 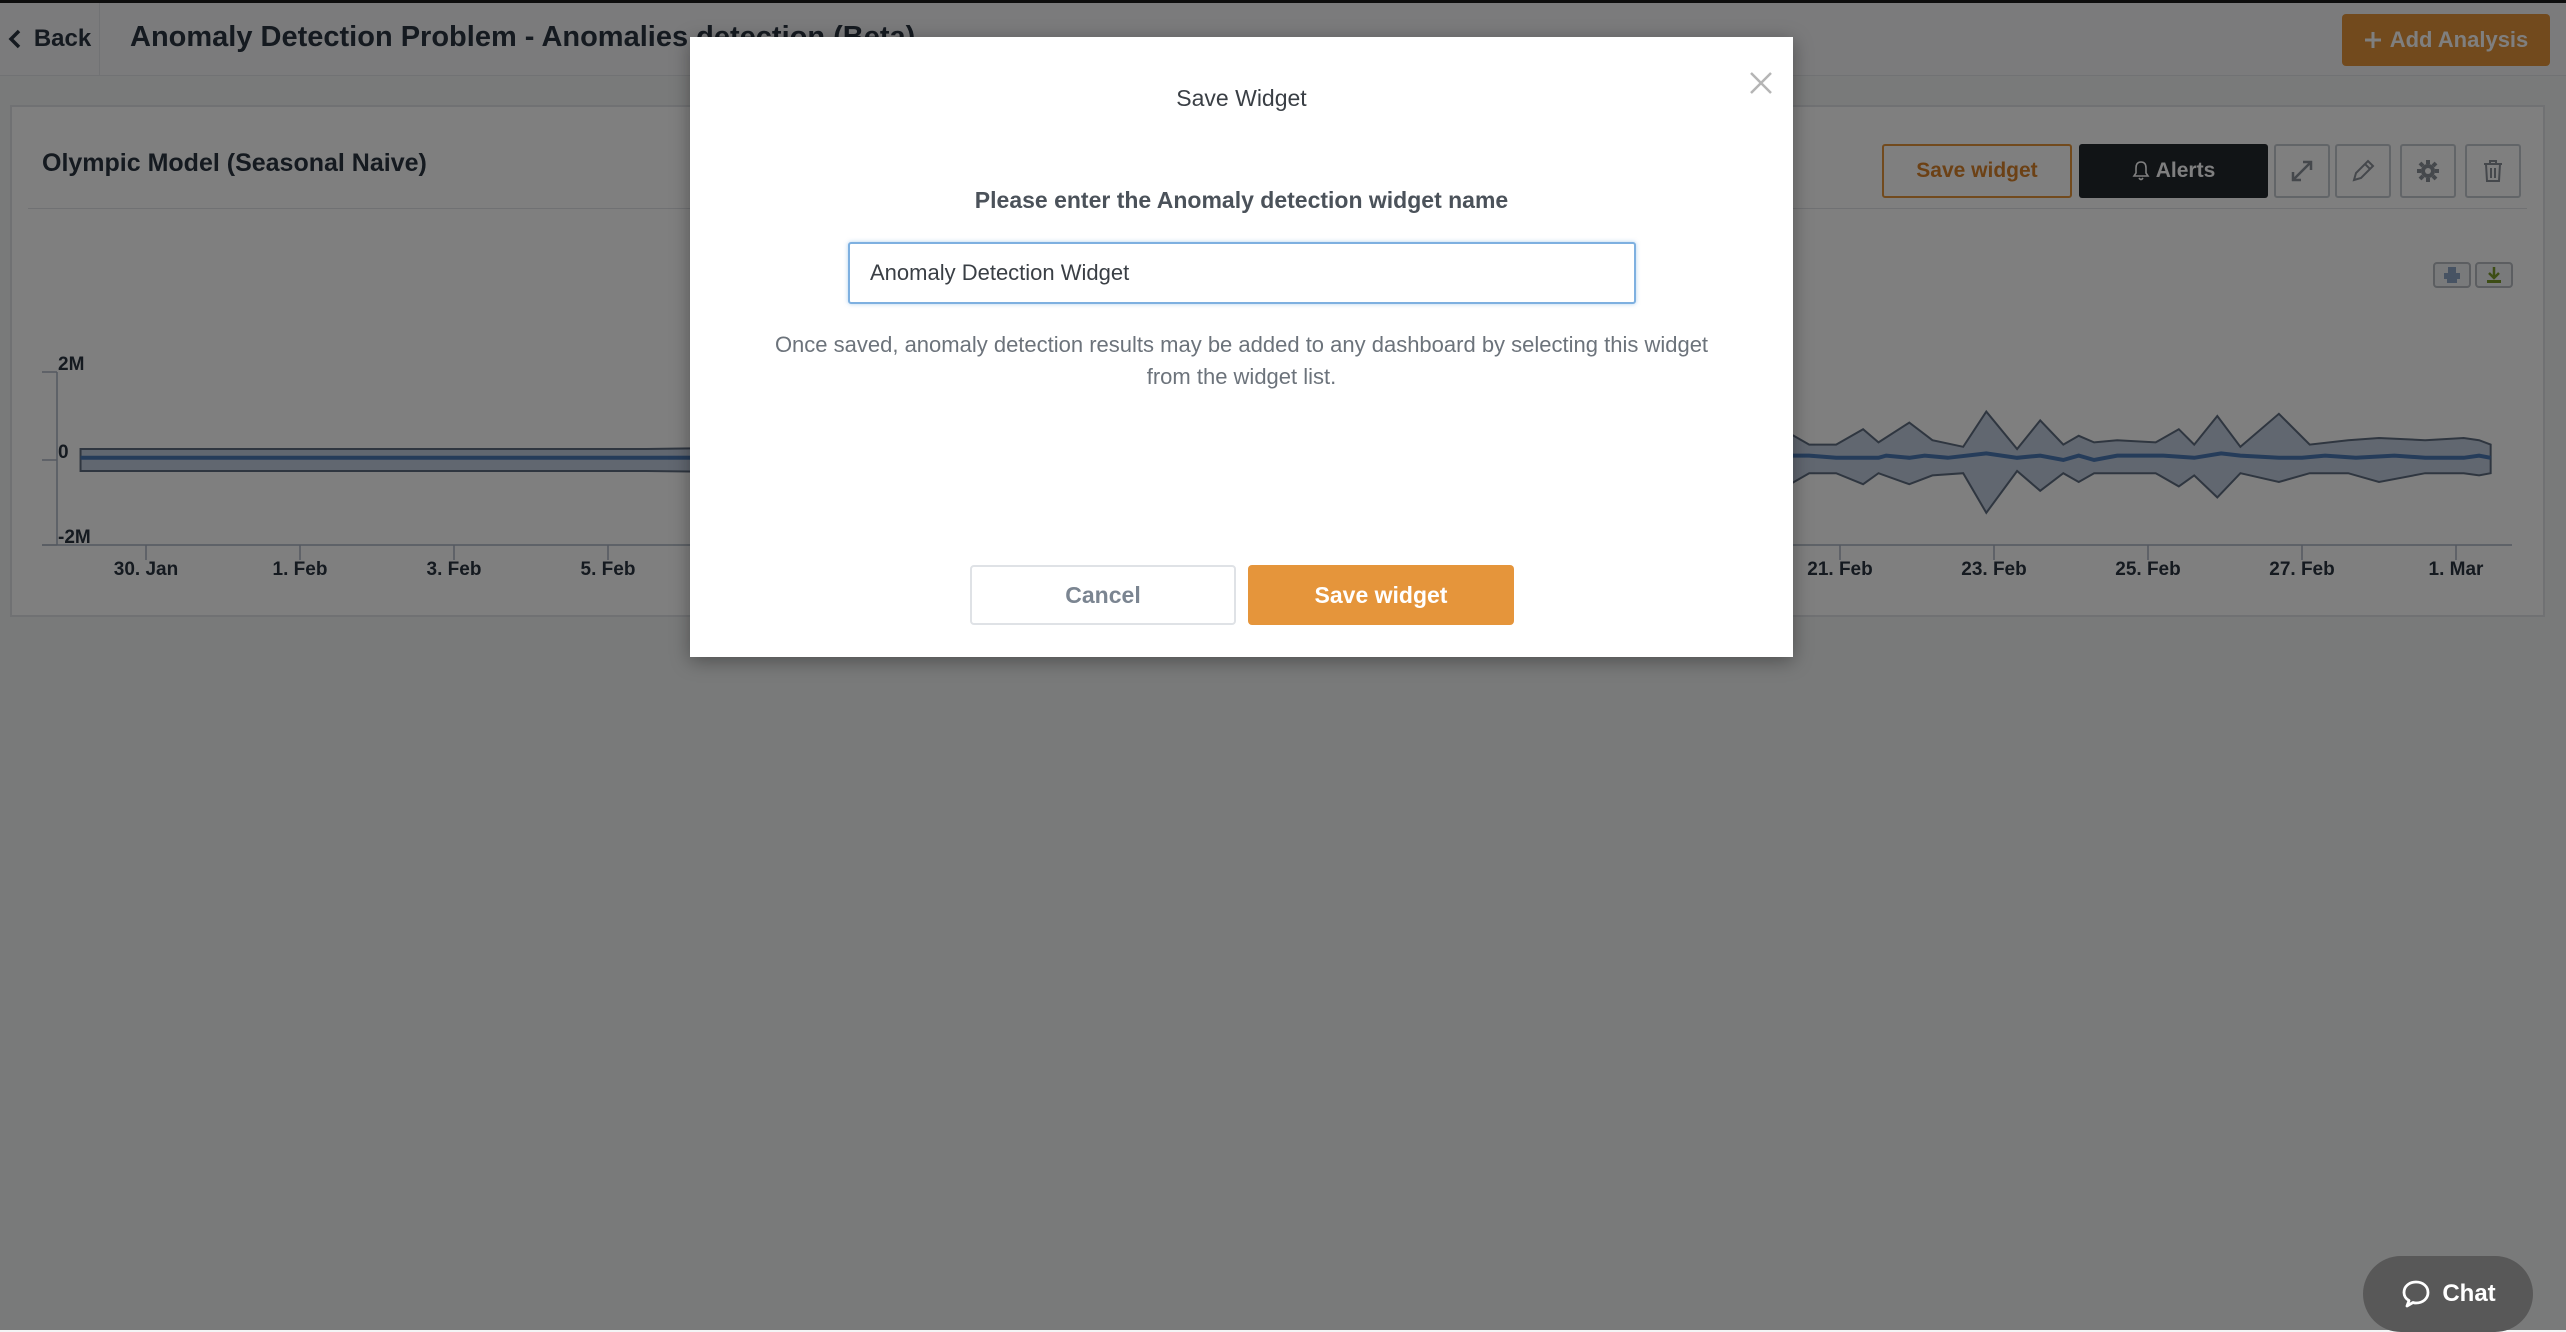 What do you see at coordinates (2469, 1293) in the screenshot?
I see `chat-label: Chat` at bounding box center [2469, 1293].